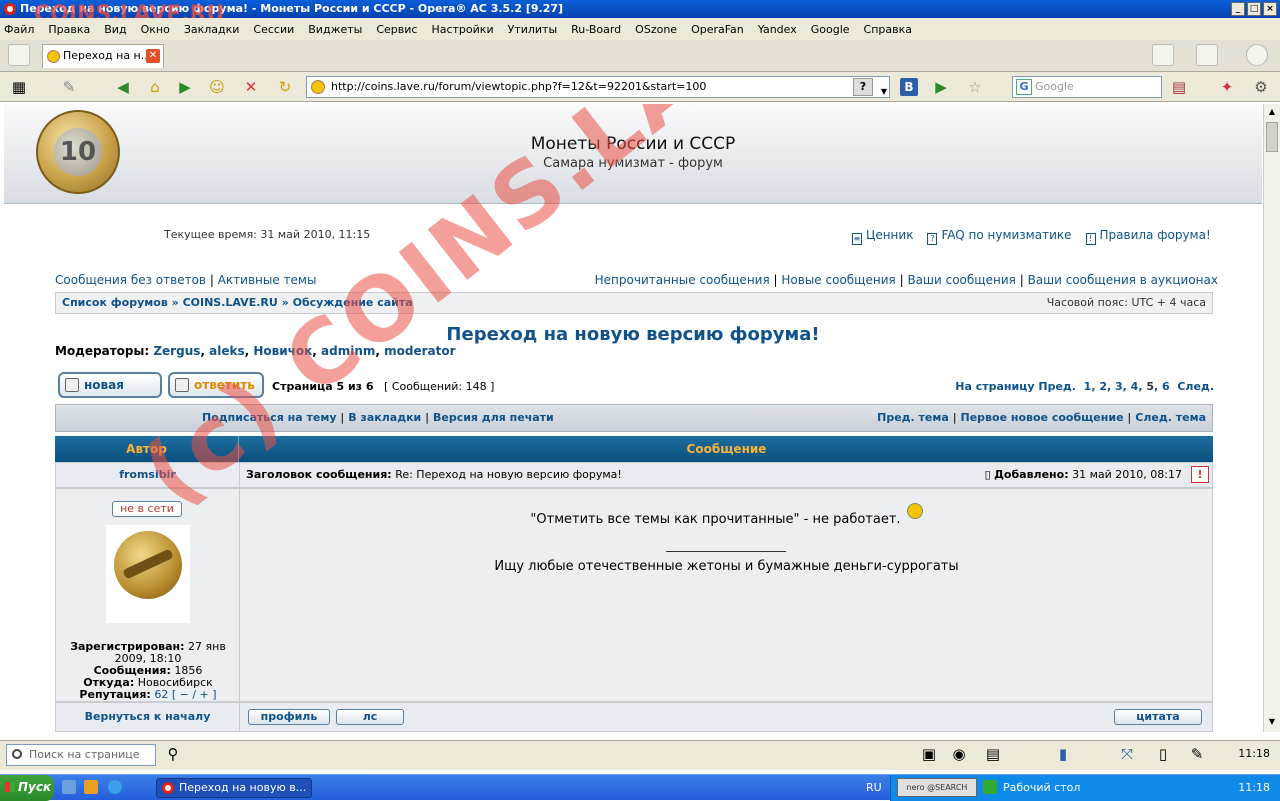  What do you see at coordinates (990, 787) in the screenshot?
I see `go-arrow-icon` at bounding box center [990, 787].